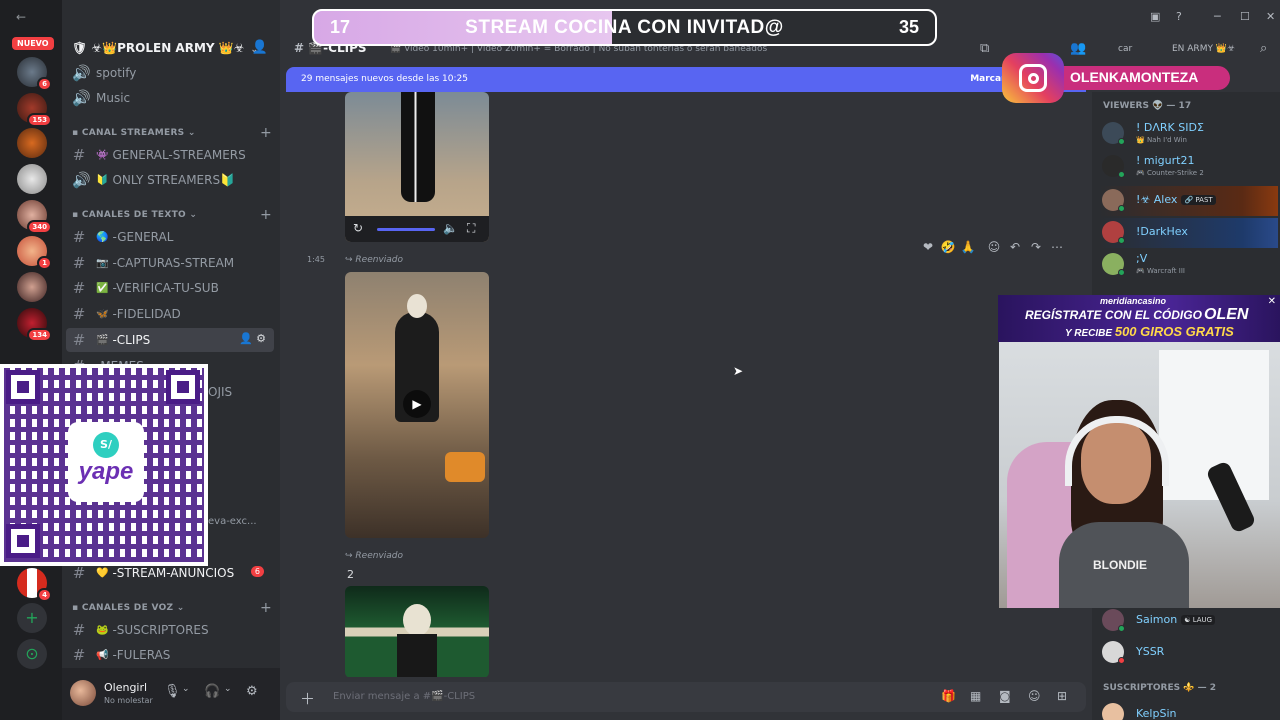  I want to click on channel-spotify: 🔊 spotify, so click(170, 73).